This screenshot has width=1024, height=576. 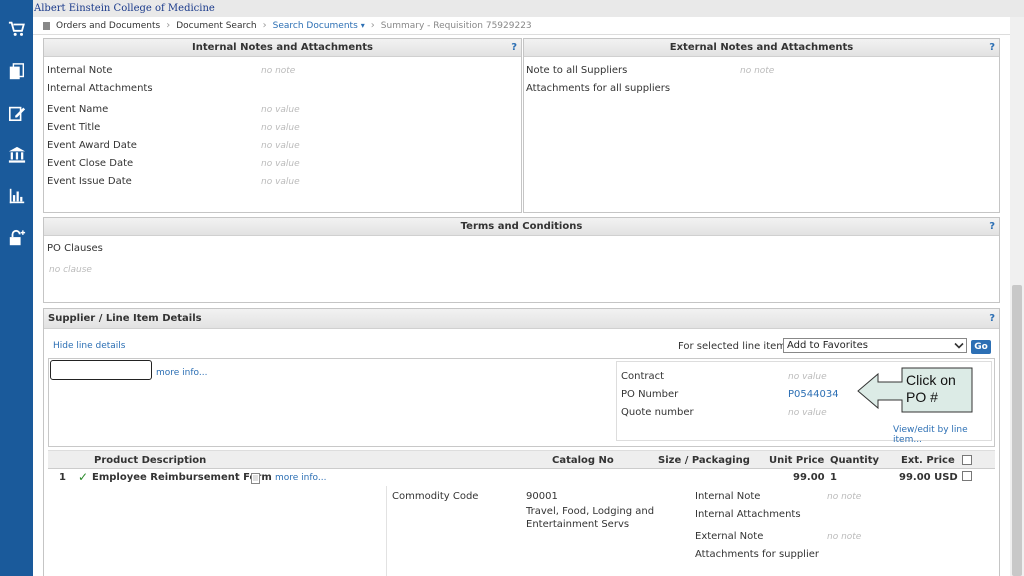 I want to click on col-product-description: Product Description, so click(x=150, y=460).